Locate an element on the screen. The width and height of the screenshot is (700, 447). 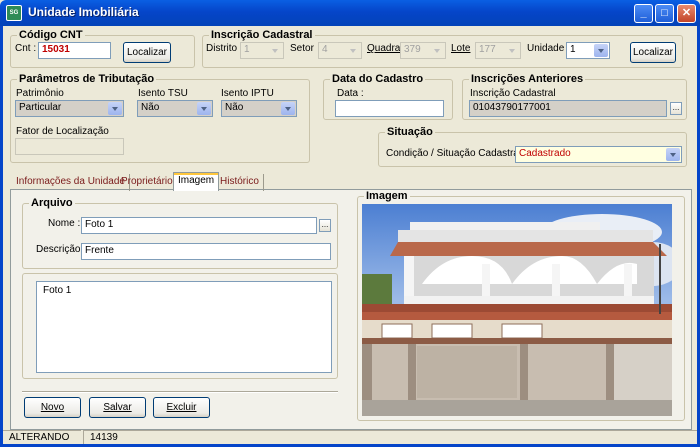
codigo-cnt-legend: Código CNT is located at coordinates (51, 35).